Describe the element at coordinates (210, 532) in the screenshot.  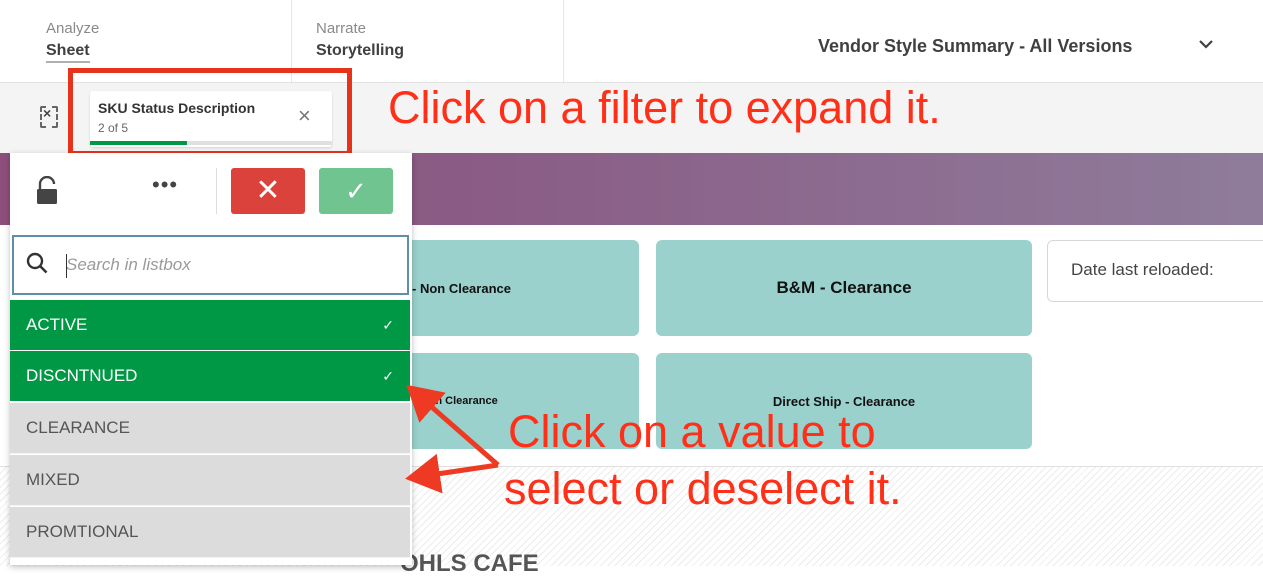
I see `list-item-promtional: PROMTIONAL` at that location.